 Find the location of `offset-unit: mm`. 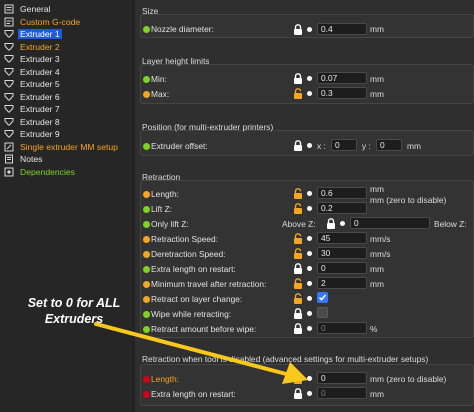

offset-unit: mm is located at coordinates (414, 146).